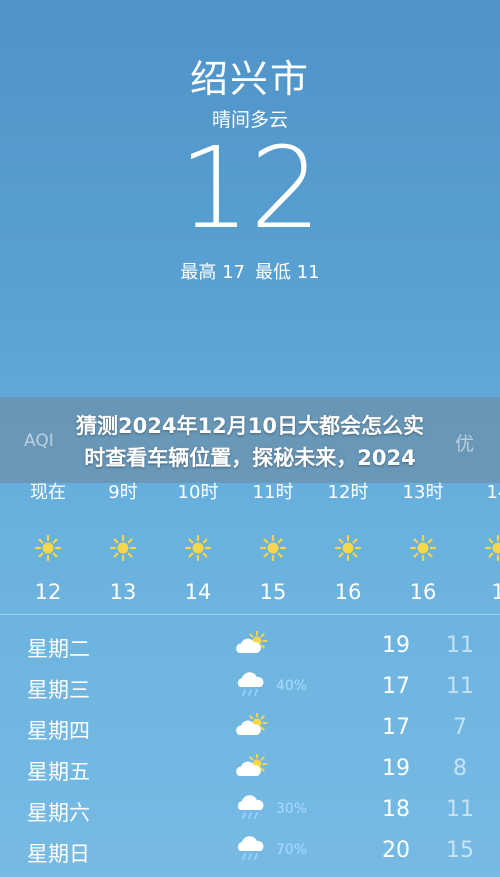 This screenshot has height=877, width=500. I want to click on article-headline: 猜测2024年12月10日大都会怎么实 时查看车辆位置，探秘未来，2024, so click(250, 442).